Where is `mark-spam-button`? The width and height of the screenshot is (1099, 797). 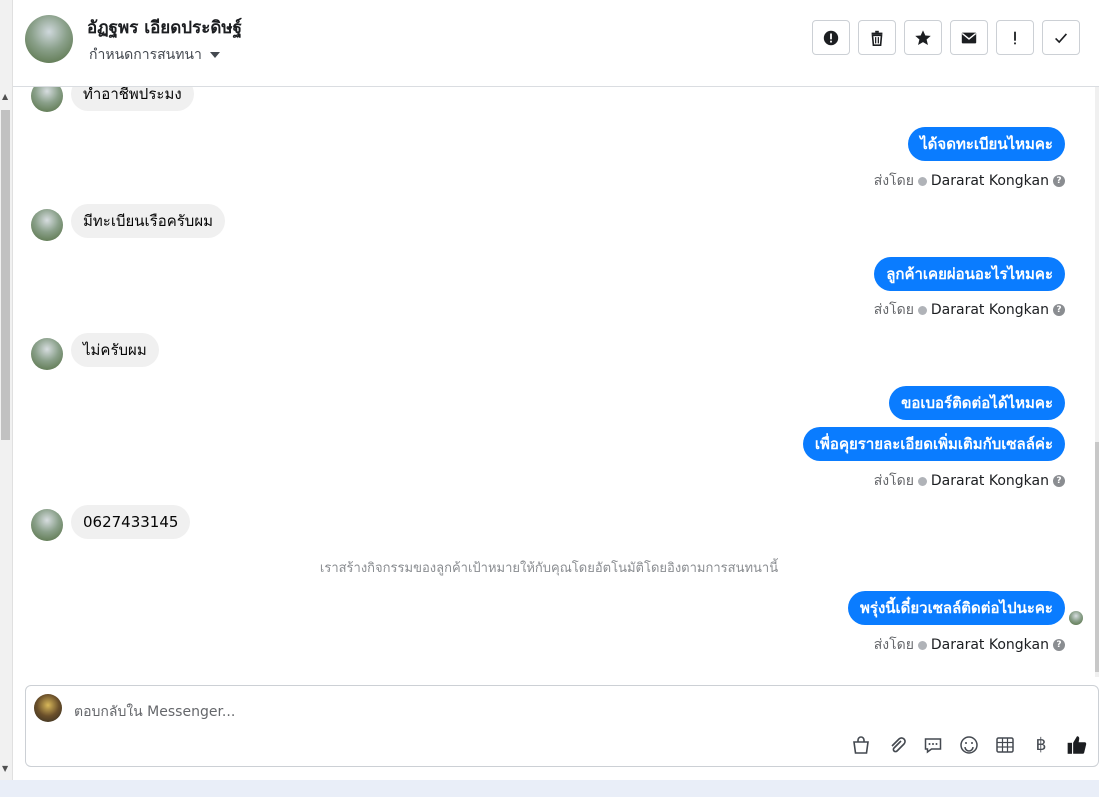 mark-spam-button is located at coordinates (831, 37).